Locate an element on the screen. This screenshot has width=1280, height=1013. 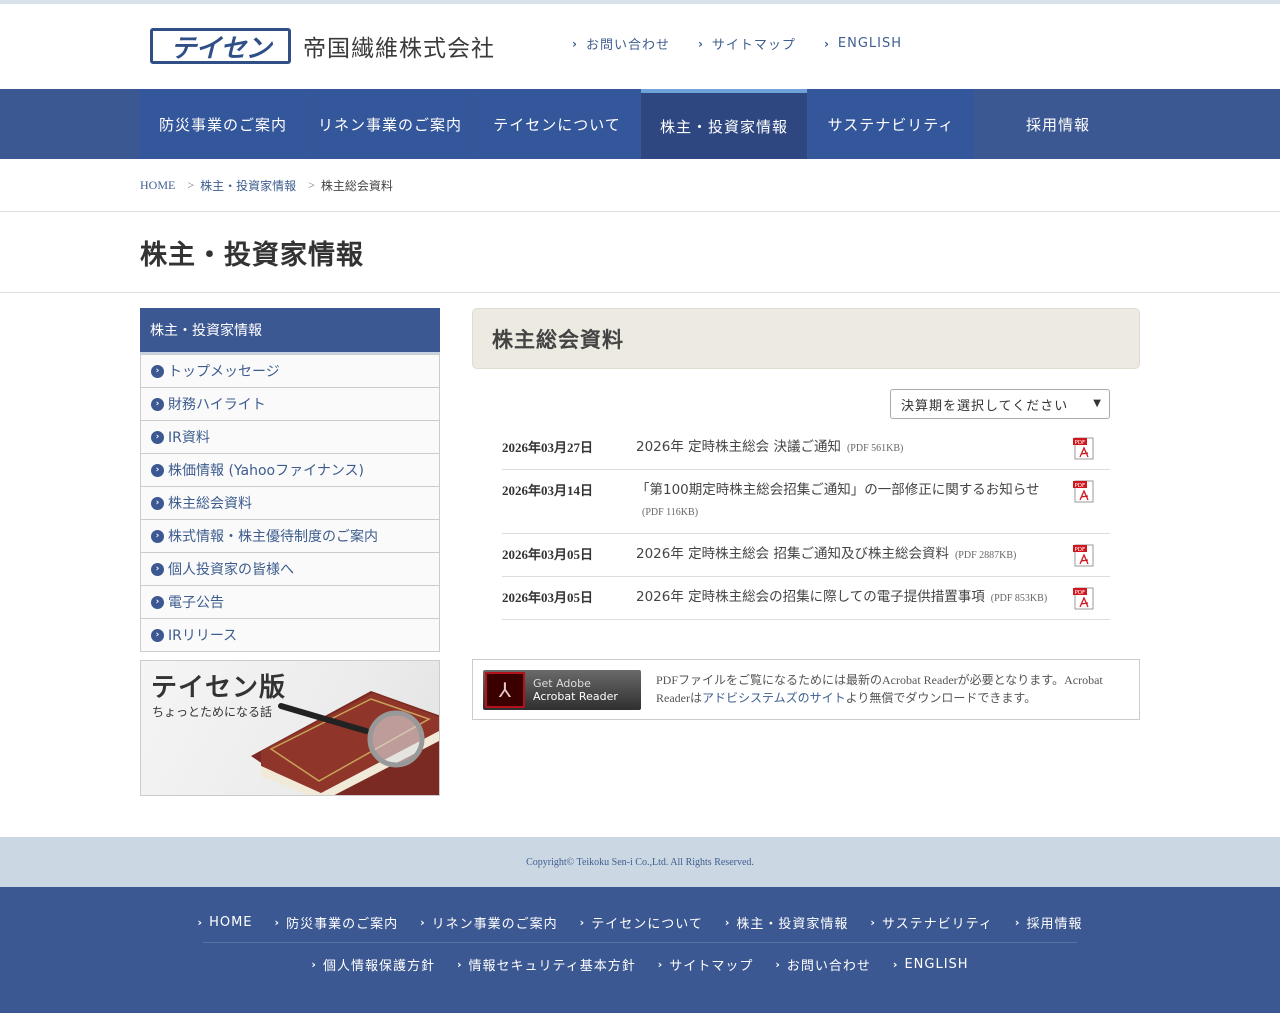
document-size: (PDF 2887KB) is located at coordinates (985, 555).